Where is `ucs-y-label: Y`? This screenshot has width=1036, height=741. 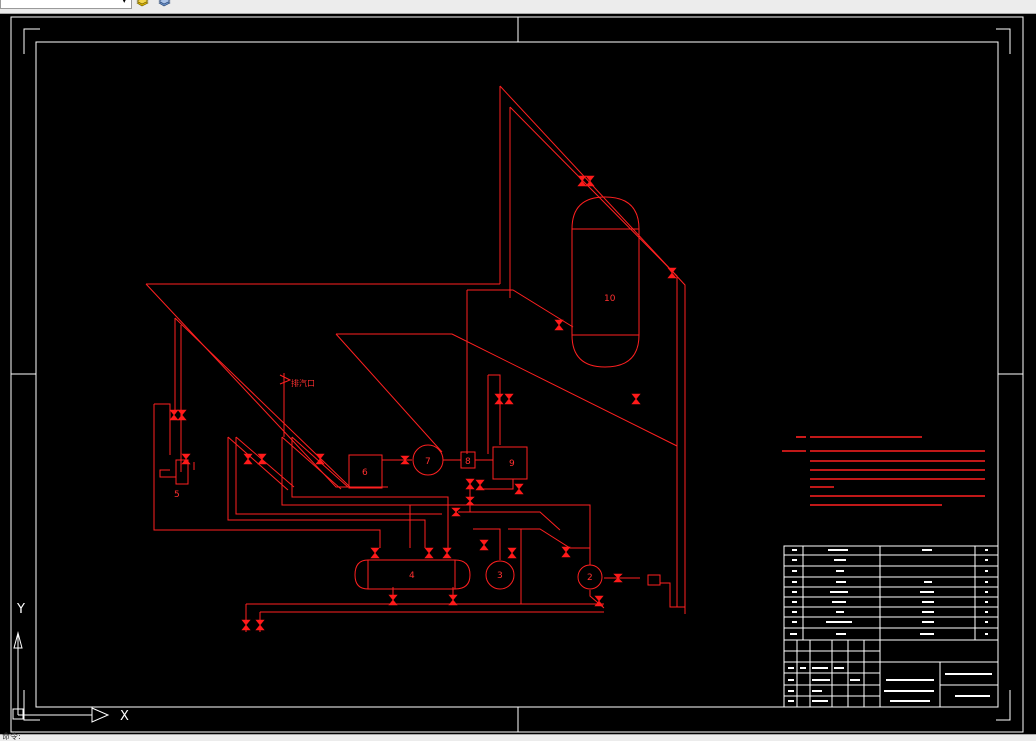 ucs-y-label: Y is located at coordinates (20, 609).